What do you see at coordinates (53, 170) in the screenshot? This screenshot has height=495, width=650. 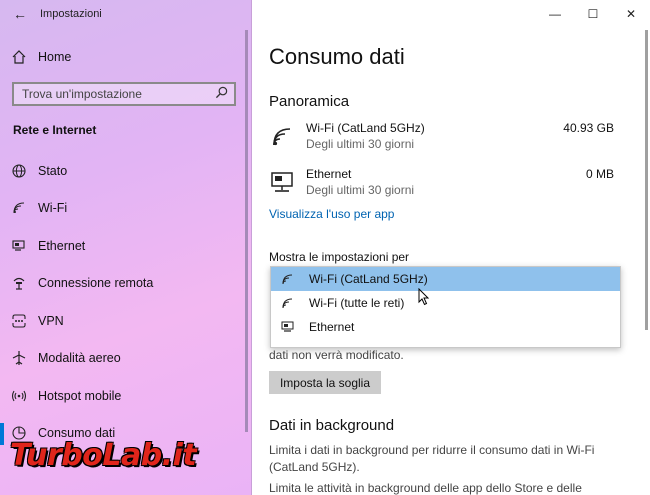 I see `sidebar-item-label: Stato` at bounding box center [53, 170].